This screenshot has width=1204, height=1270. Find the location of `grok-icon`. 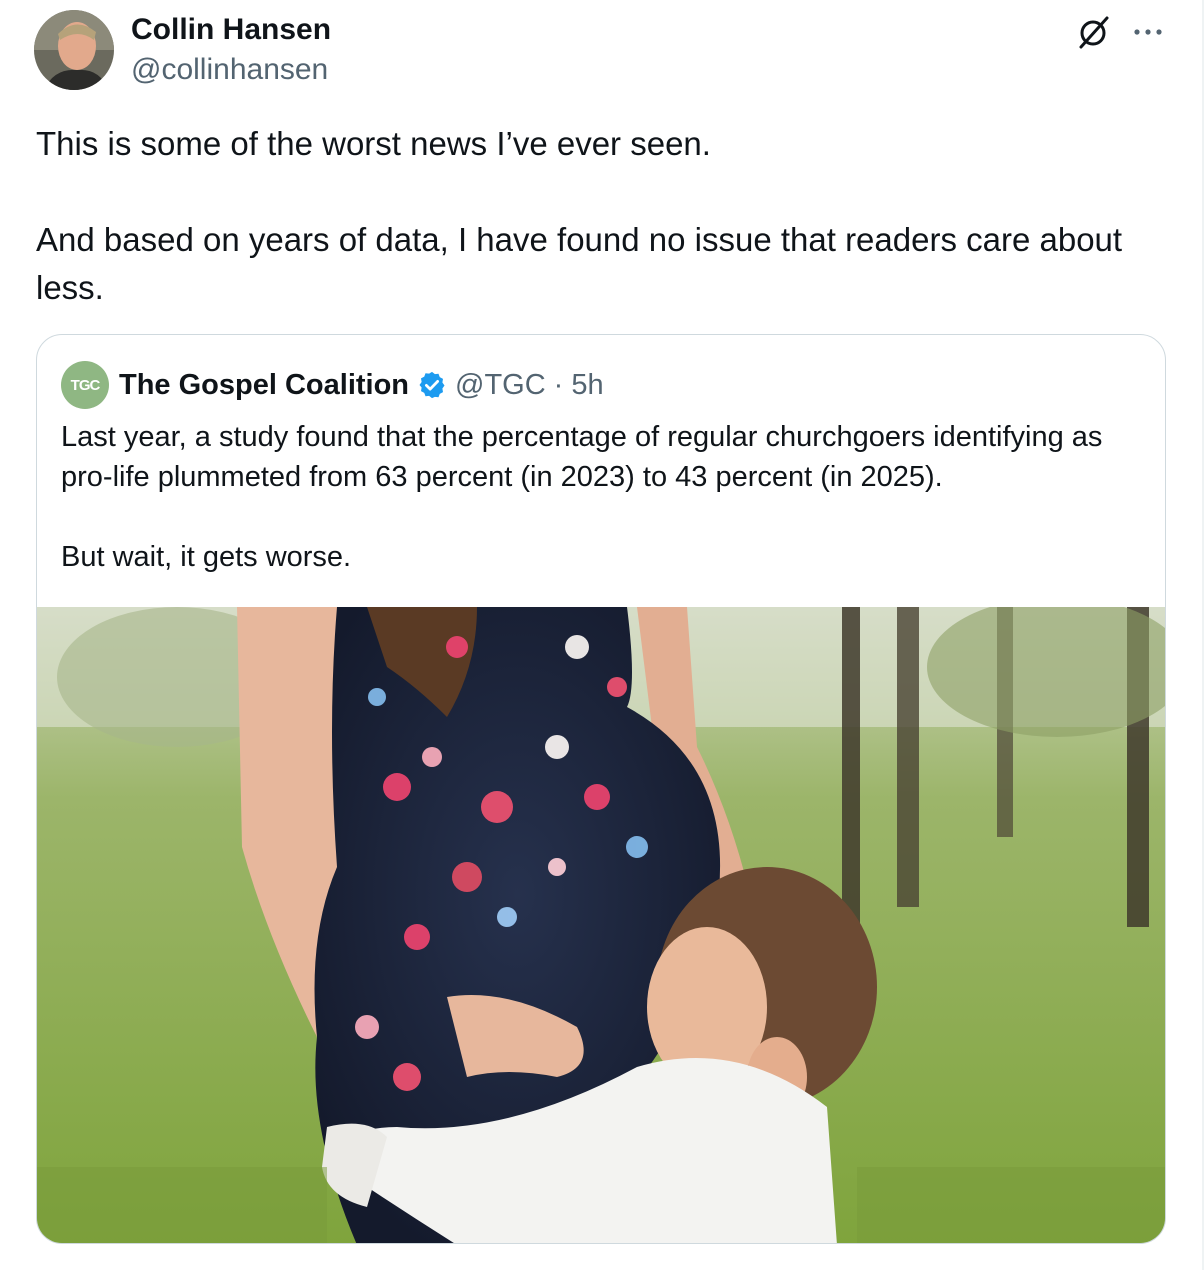

grok-icon is located at coordinates (1094, 32).